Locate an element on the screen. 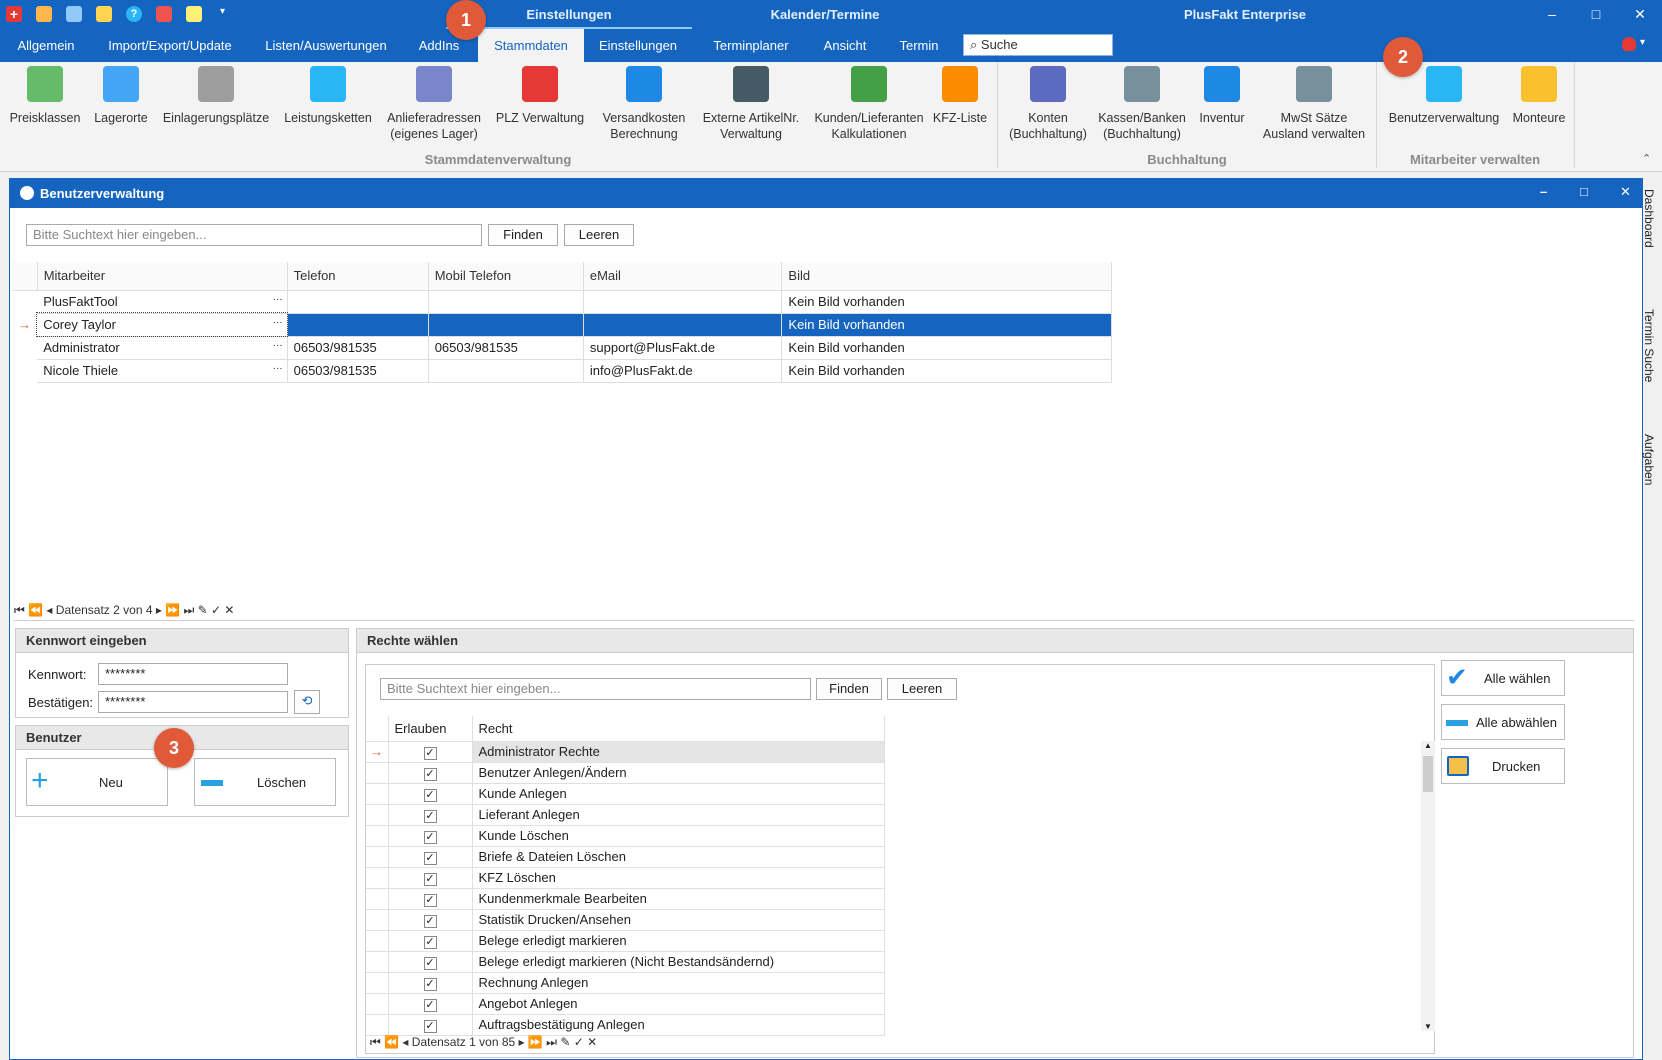  ribbon-button-leistungsketten: Leistungsketten is located at coordinates (328, 96).